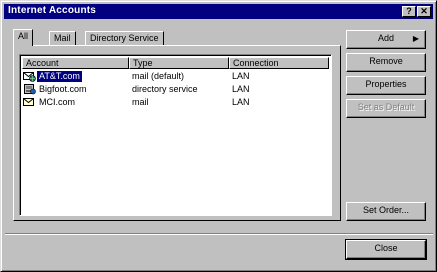 The height and width of the screenshot is (272, 437). I want to click on column-header-connection-label: Connection, so click(256, 63).